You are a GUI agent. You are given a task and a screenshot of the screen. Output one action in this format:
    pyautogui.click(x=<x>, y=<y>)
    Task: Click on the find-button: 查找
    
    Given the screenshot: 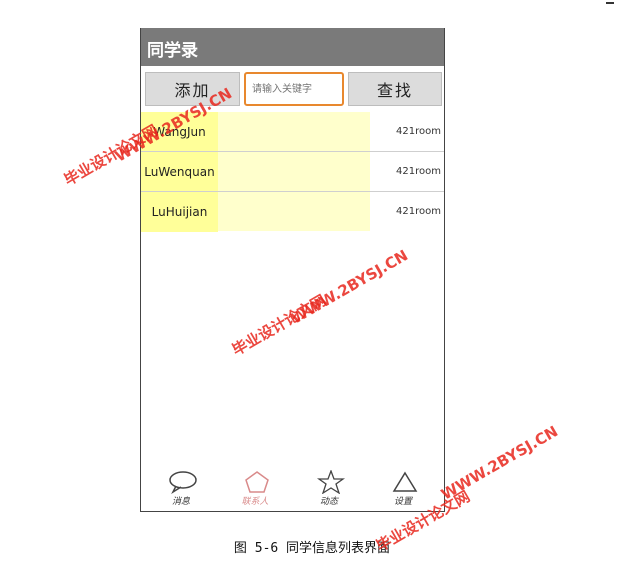 What is the action you would take?
    pyautogui.click(x=395, y=89)
    